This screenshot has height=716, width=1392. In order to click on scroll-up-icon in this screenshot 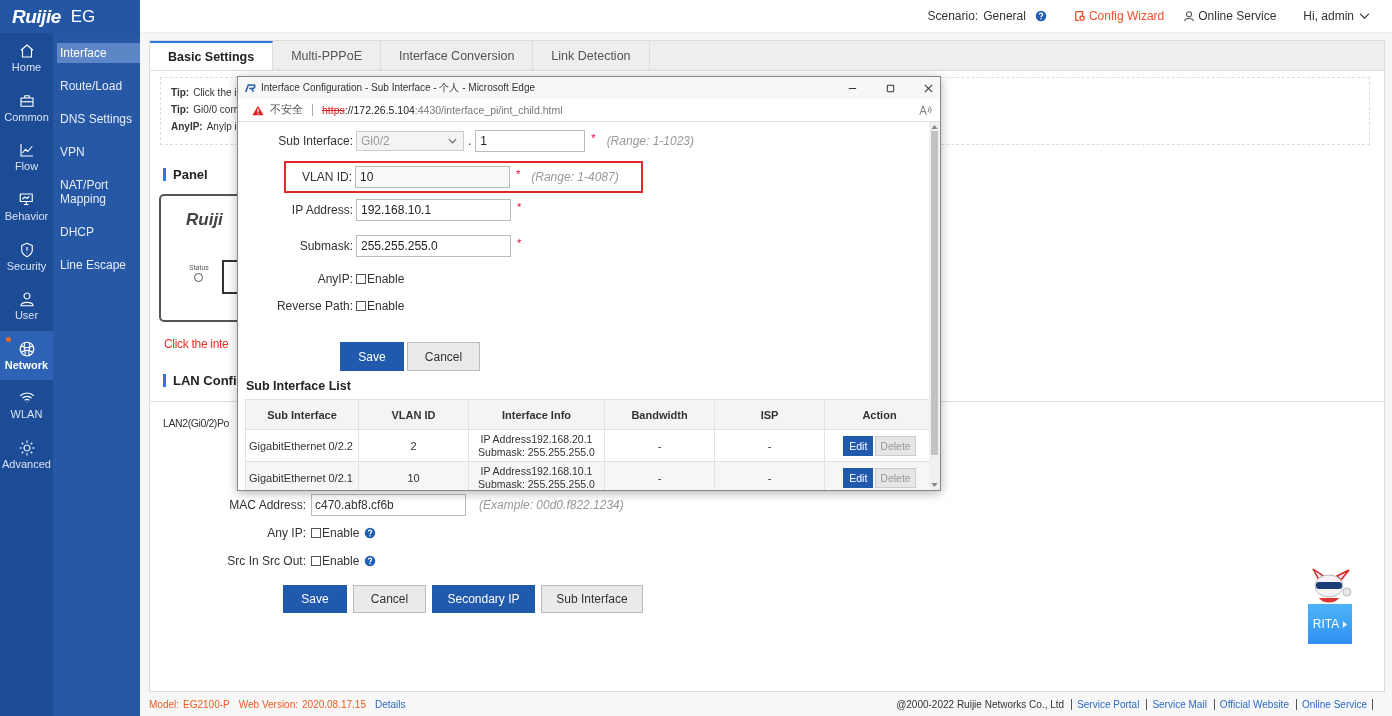, I will do `click(934, 127)`.